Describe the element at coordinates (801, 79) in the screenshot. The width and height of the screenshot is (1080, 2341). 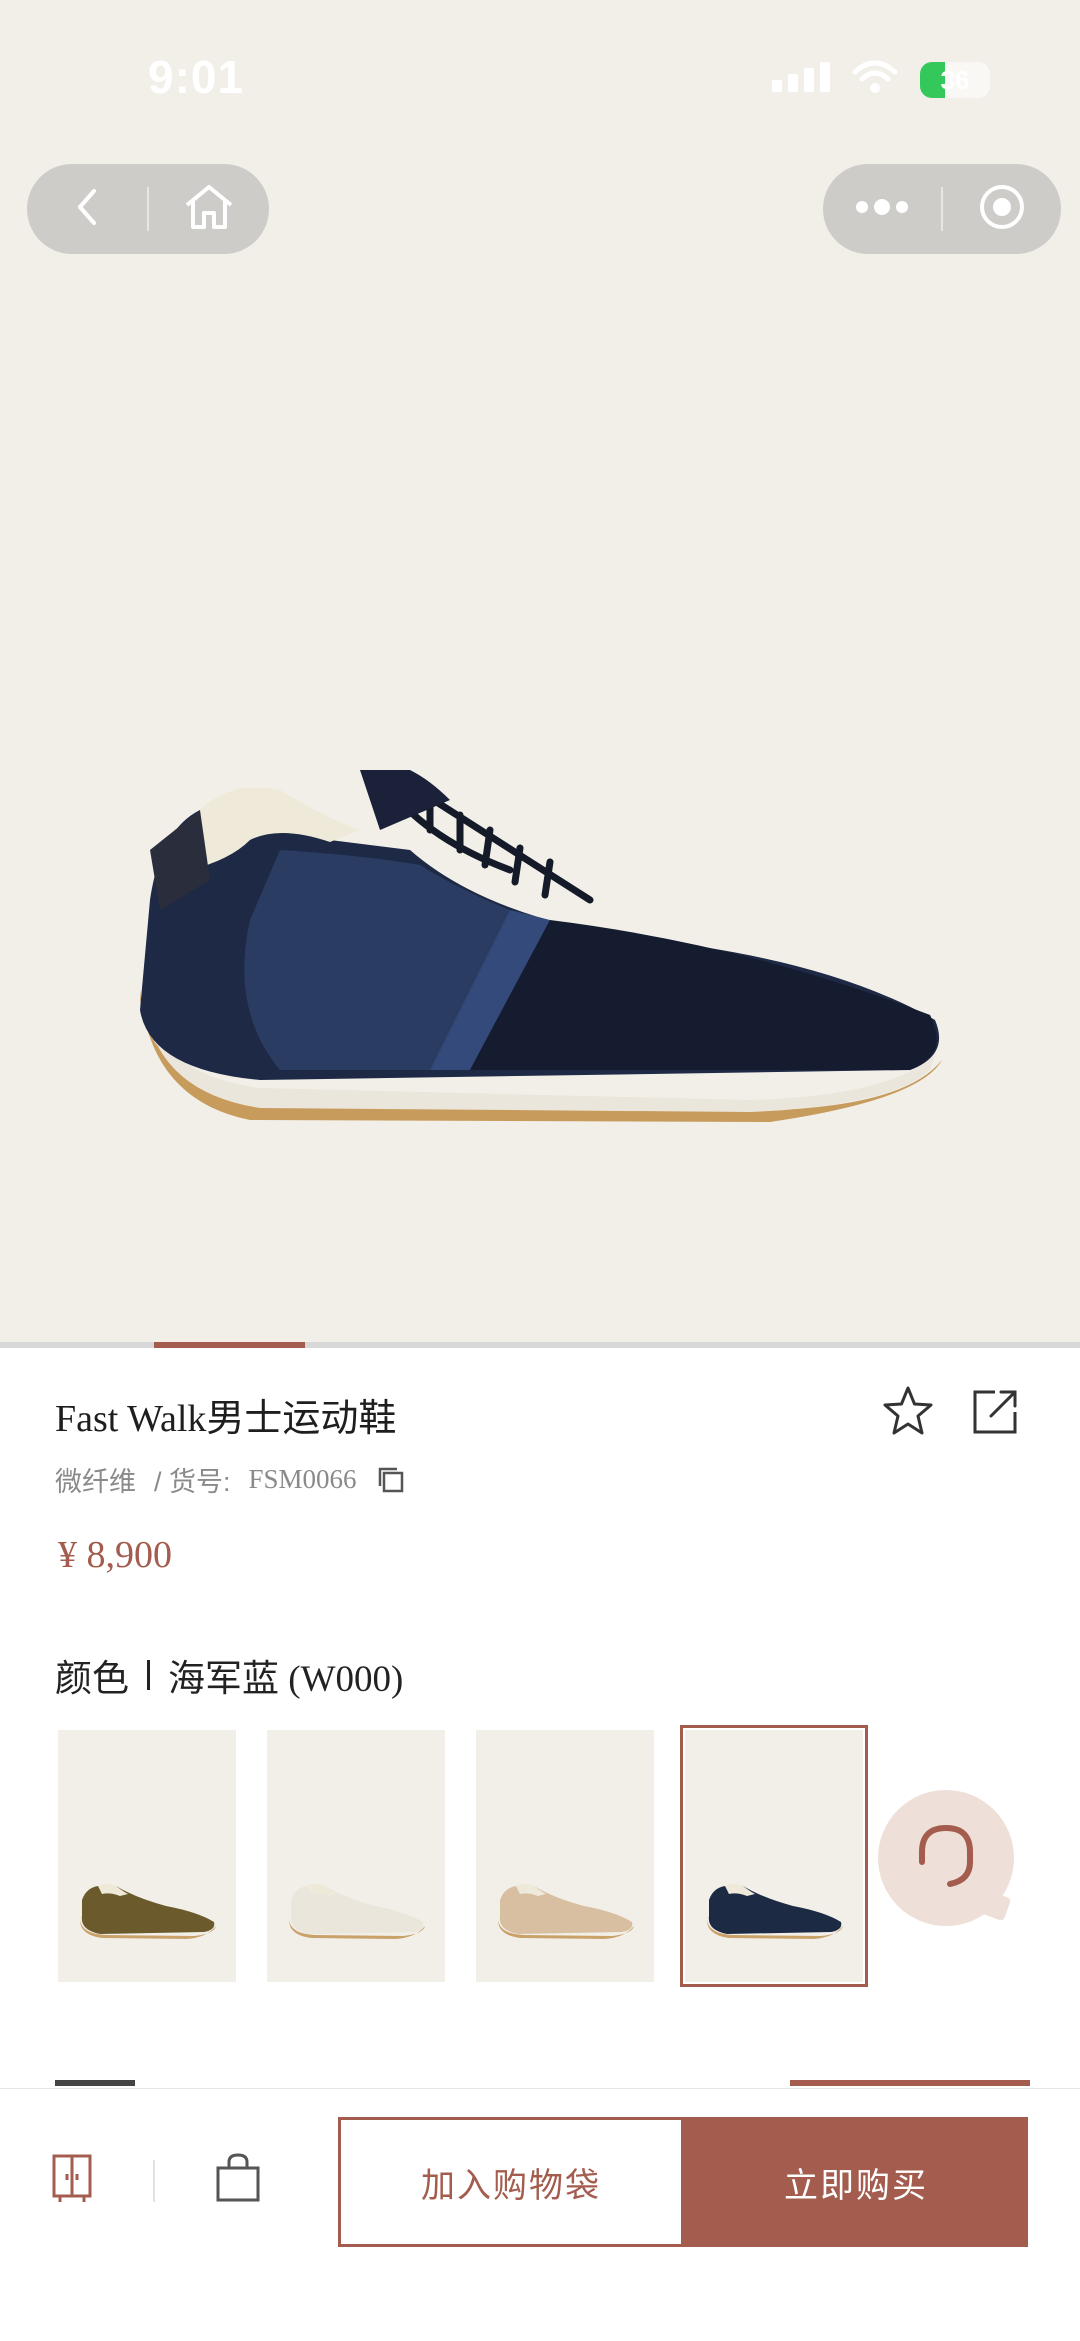
I see `signal-icon` at that location.